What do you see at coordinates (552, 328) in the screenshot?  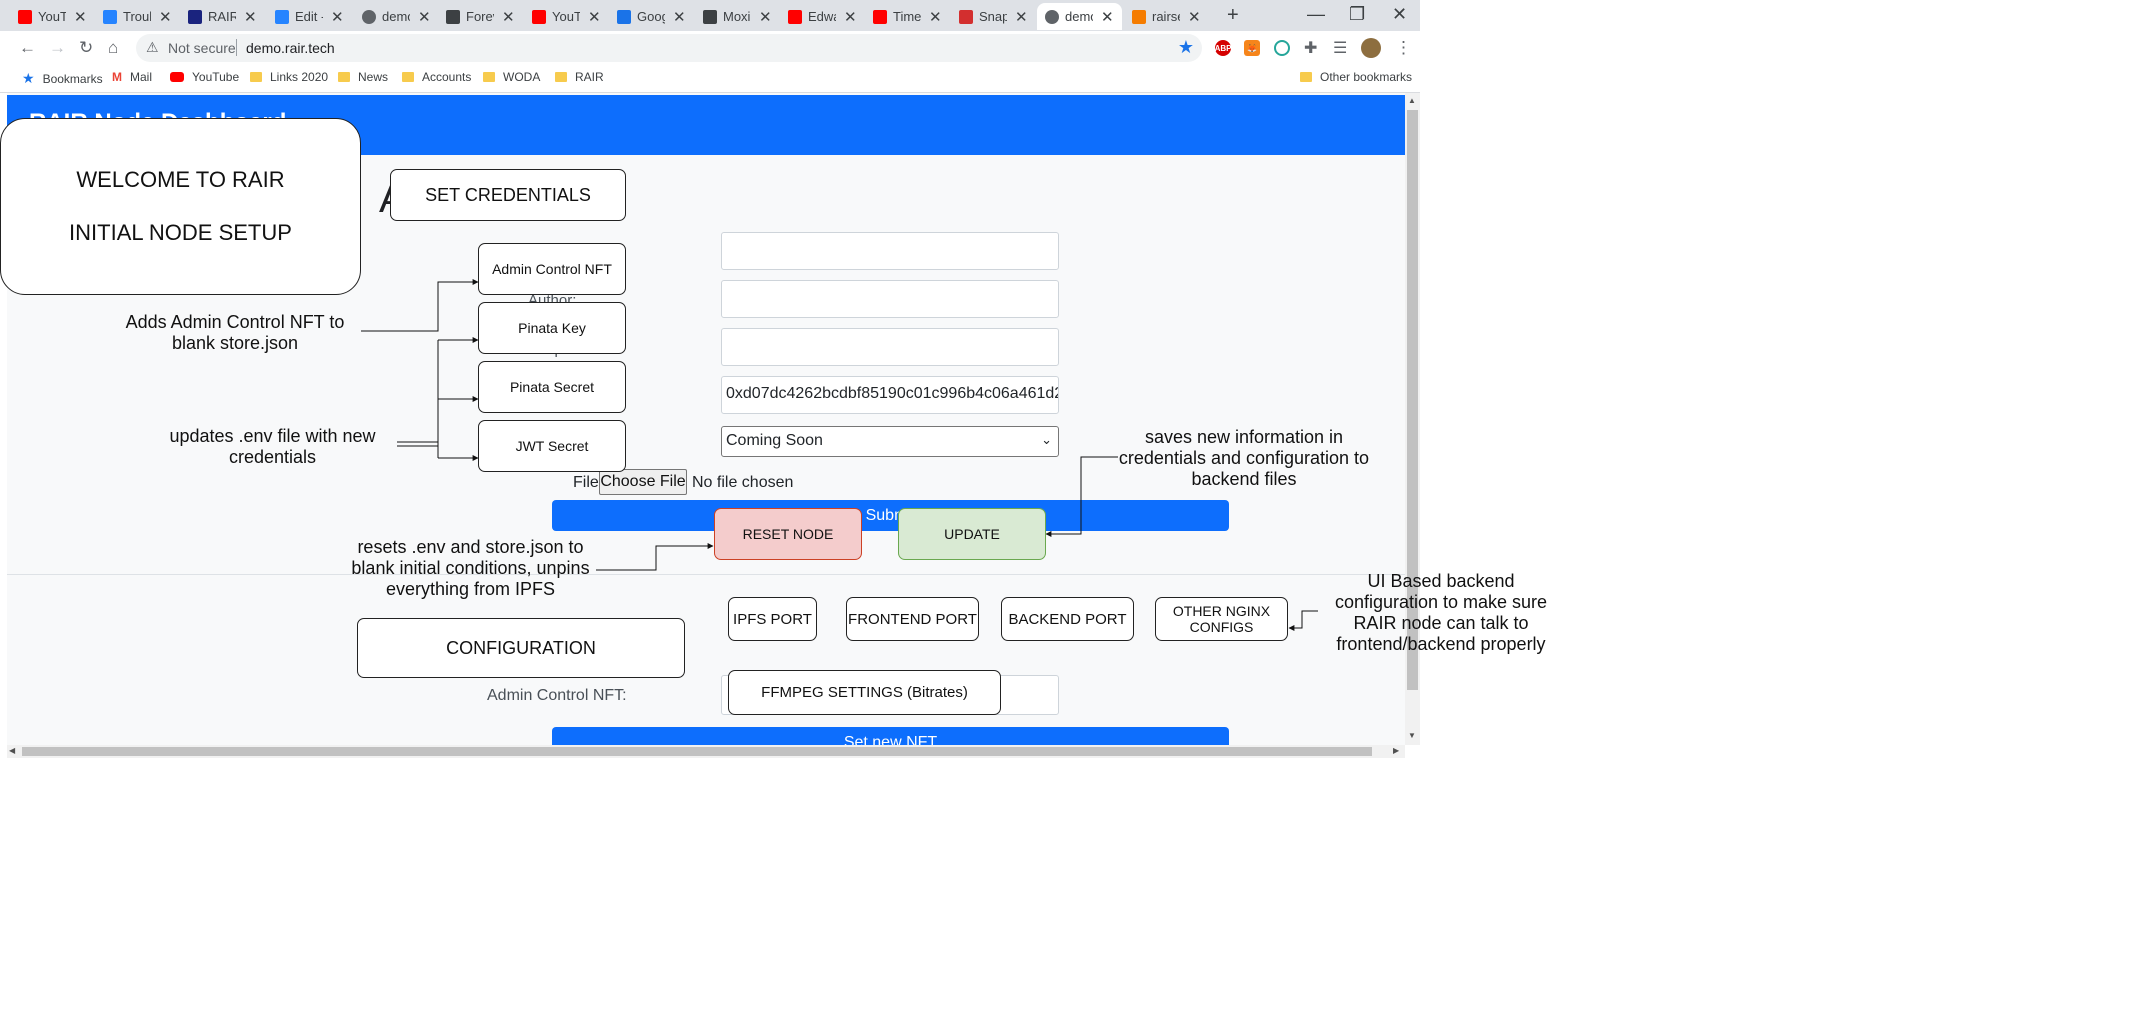 I see `pinata-key-button: Pinata Key` at bounding box center [552, 328].